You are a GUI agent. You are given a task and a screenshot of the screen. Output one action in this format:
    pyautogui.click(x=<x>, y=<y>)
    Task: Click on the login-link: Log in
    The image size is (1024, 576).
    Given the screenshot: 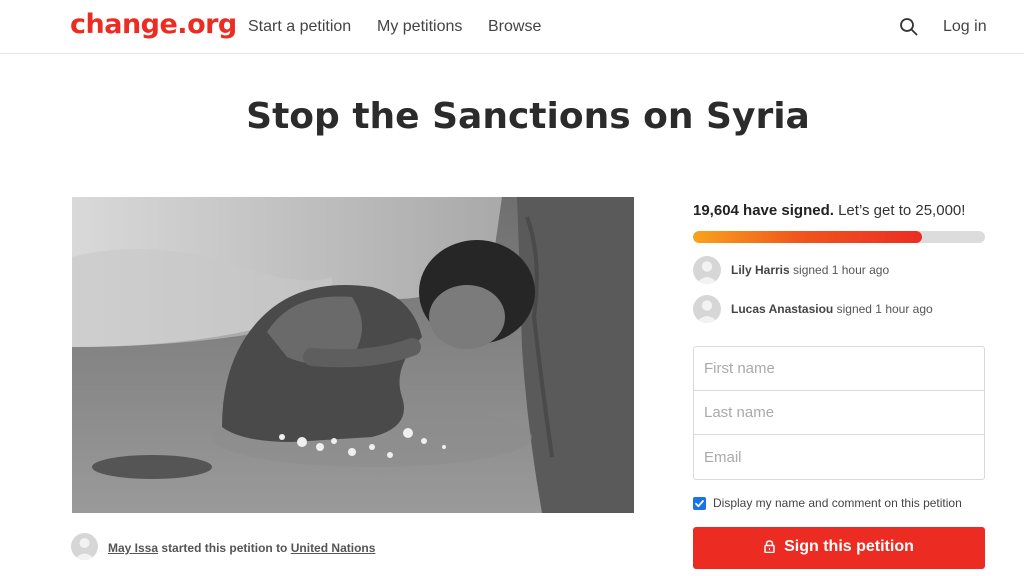 What is the action you would take?
    pyautogui.click(x=965, y=27)
    